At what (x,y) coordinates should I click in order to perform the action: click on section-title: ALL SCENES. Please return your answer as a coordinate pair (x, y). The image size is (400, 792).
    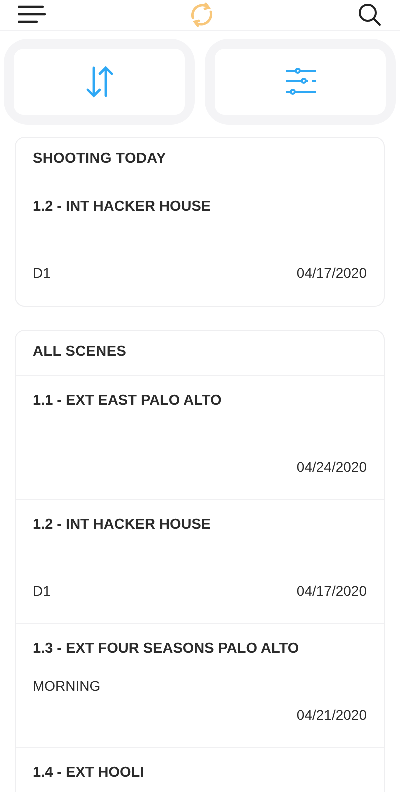
    Looking at the image, I should click on (80, 352).